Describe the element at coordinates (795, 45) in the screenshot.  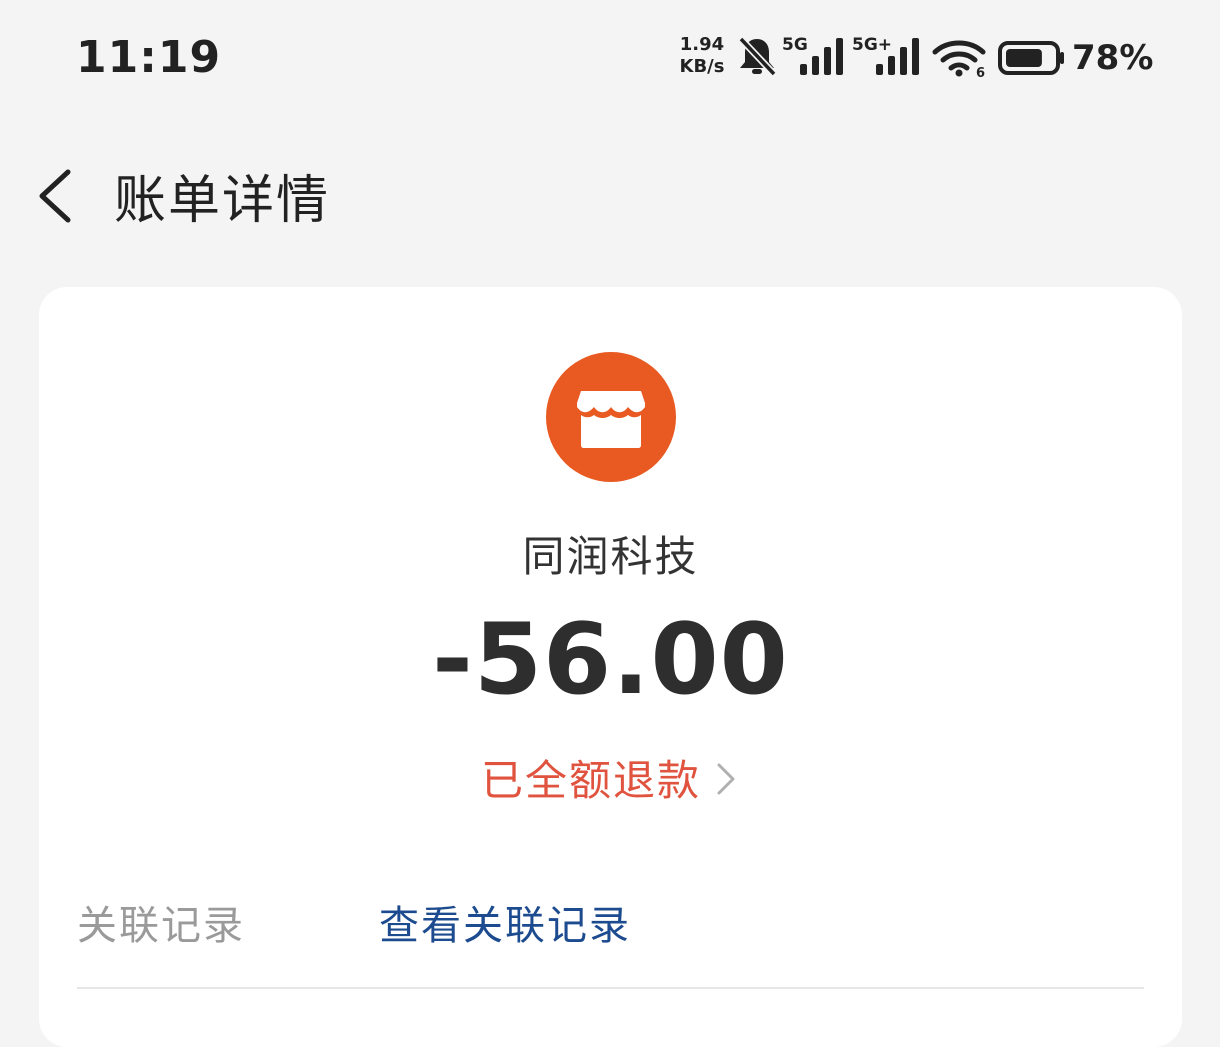
I see `sim1-network-label: 5G` at that location.